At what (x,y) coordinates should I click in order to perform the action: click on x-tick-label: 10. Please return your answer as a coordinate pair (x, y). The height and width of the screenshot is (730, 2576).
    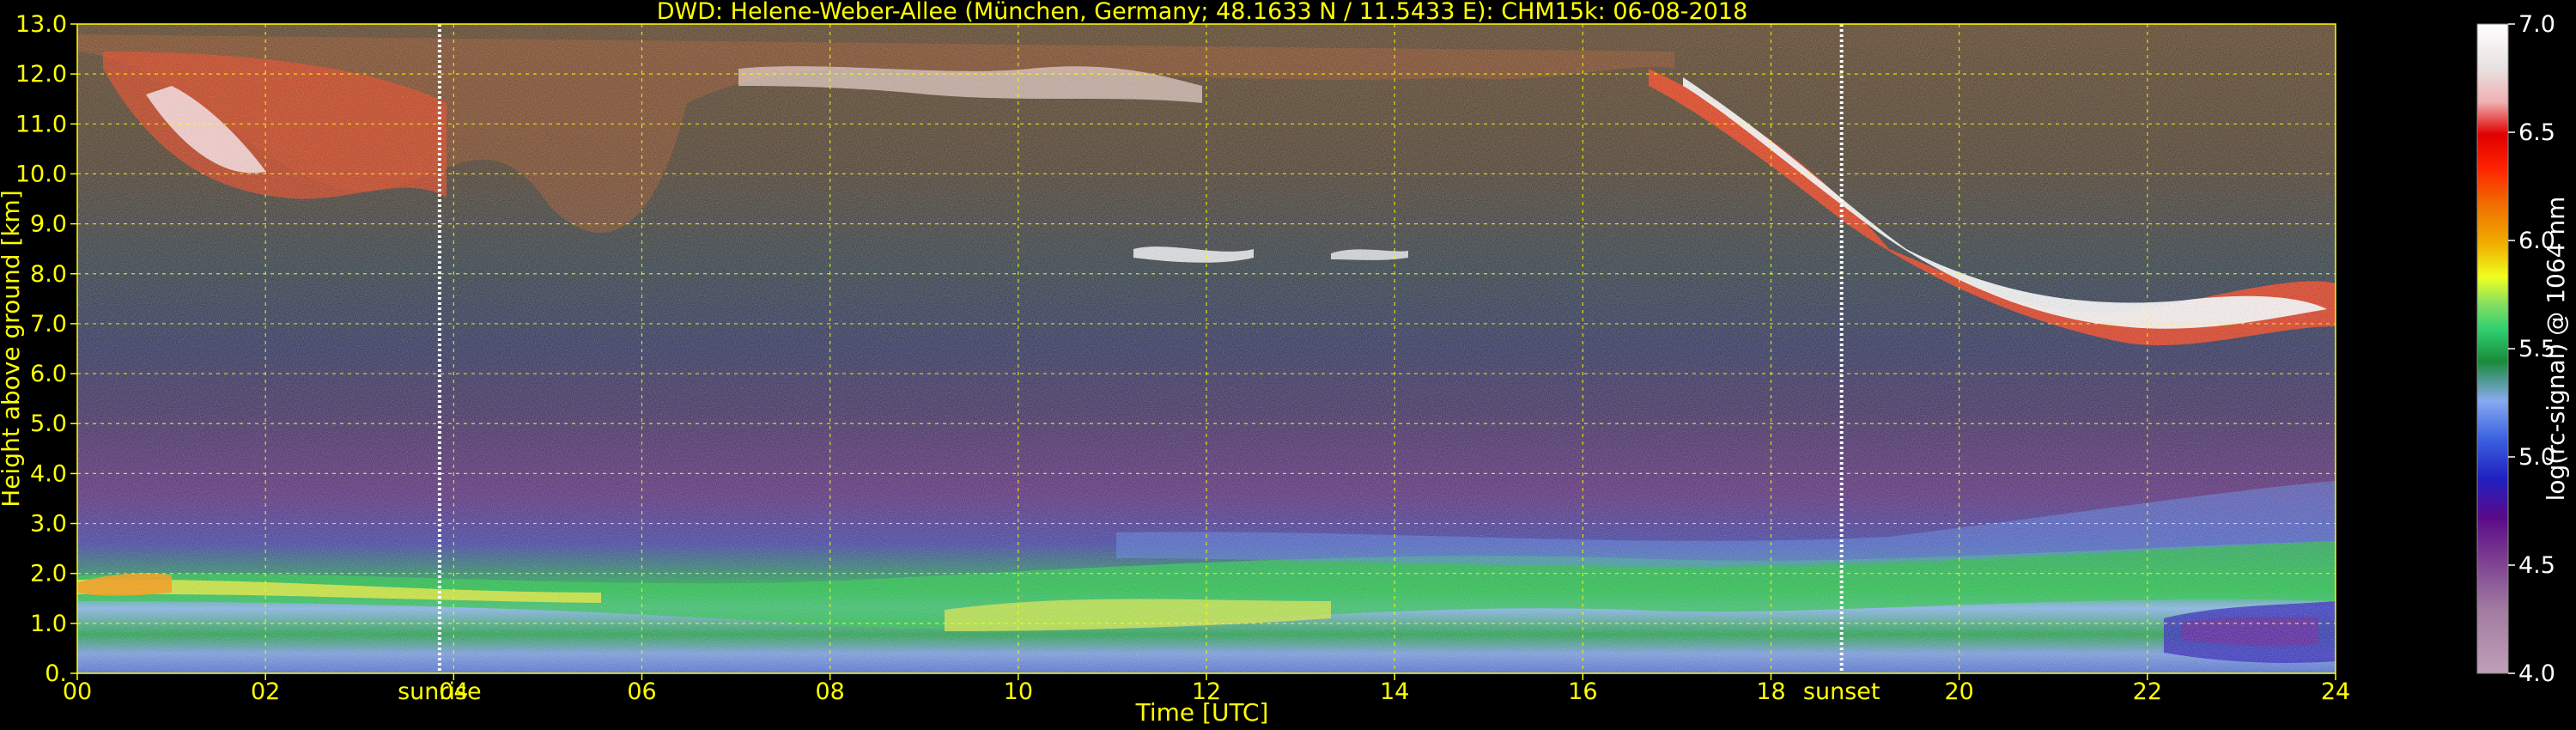
    Looking at the image, I should click on (1018, 691).